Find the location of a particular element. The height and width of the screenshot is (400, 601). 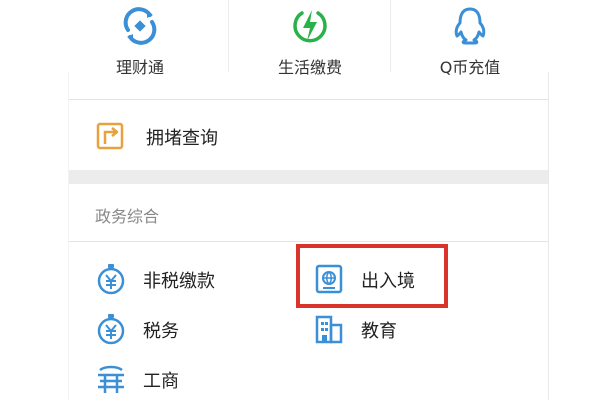

service-licaitong: 理财通 is located at coordinates (140, 38).